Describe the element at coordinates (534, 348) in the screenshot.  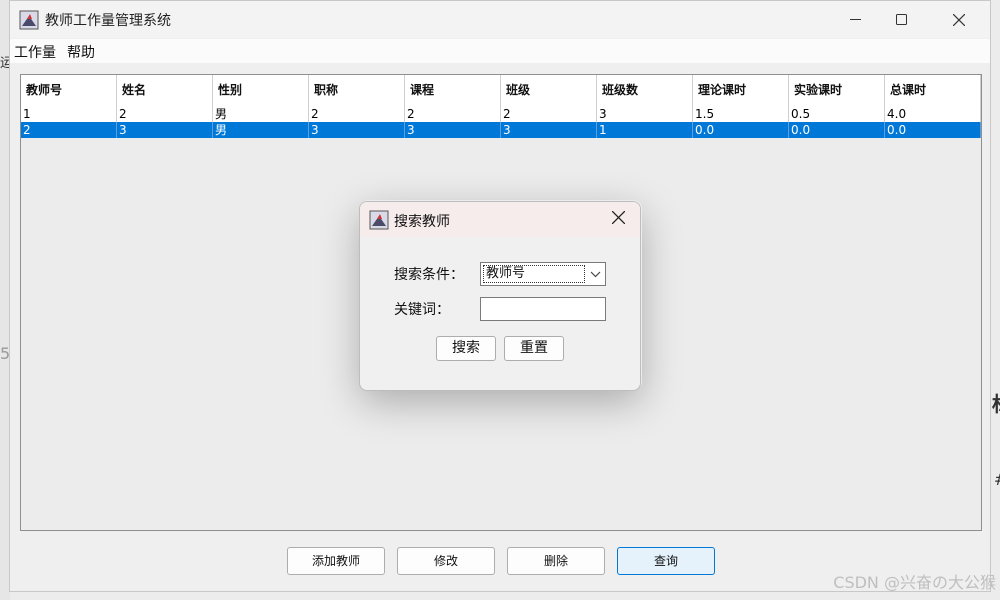
I see `reset-button: 重置` at that location.